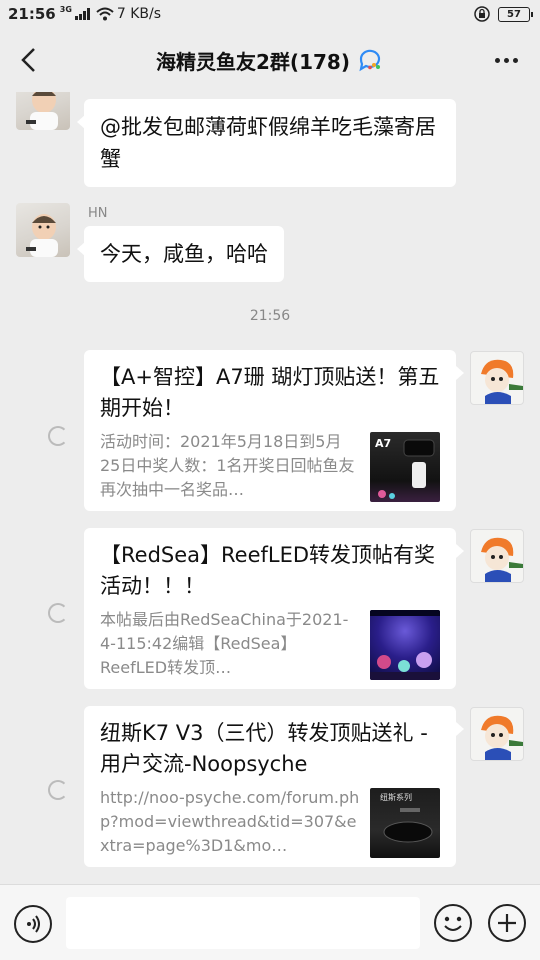 The height and width of the screenshot is (960, 540). Describe the element at coordinates (32, 14) in the screenshot. I see `status-time: 21:56` at that location.